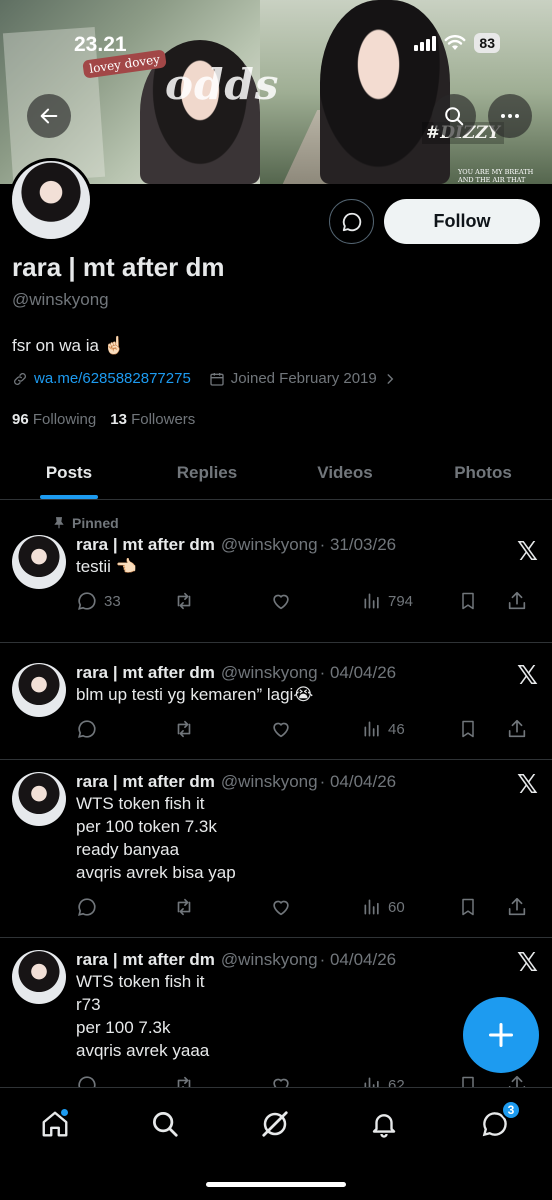  I want to click on home-indicator, so click(276, 1184).